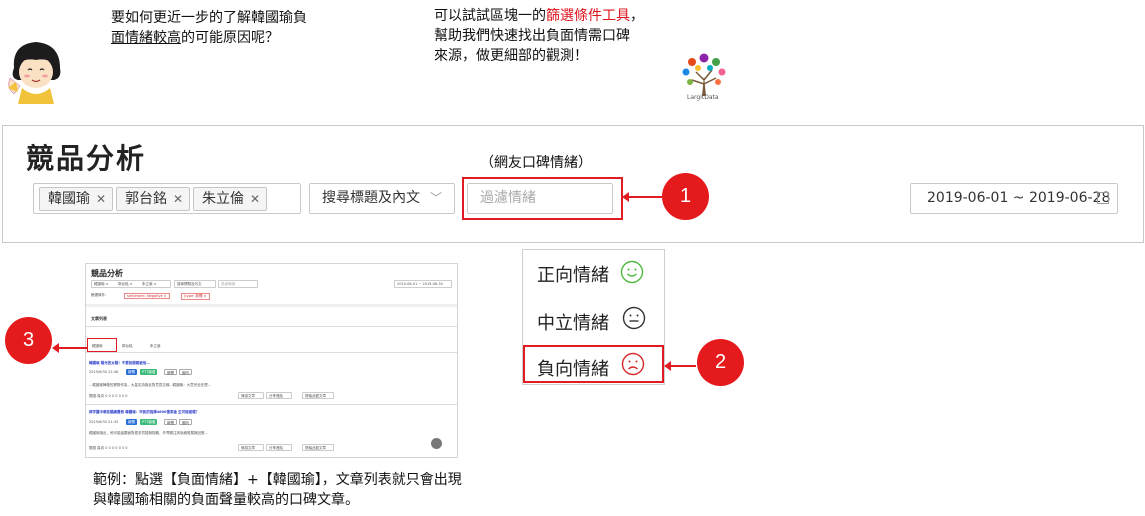  Describe the element at coordinates (277, 480) in the screenshot. I see `example-line1: 範例：點選【負面情緒】+【韓國瑜】，文章列表就只會出現` at that location.